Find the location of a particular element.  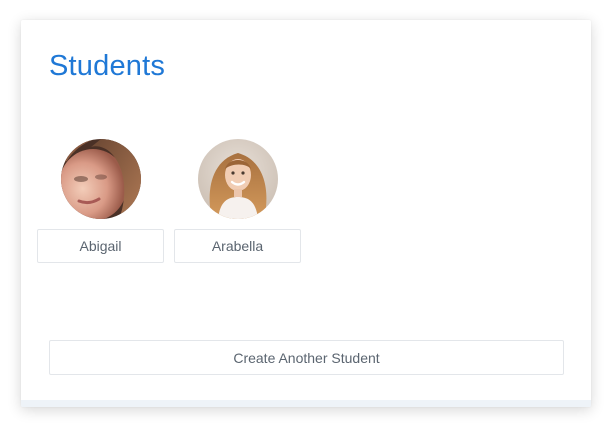

student-item-abigail: Abigail is located at coordinates (100, 201).